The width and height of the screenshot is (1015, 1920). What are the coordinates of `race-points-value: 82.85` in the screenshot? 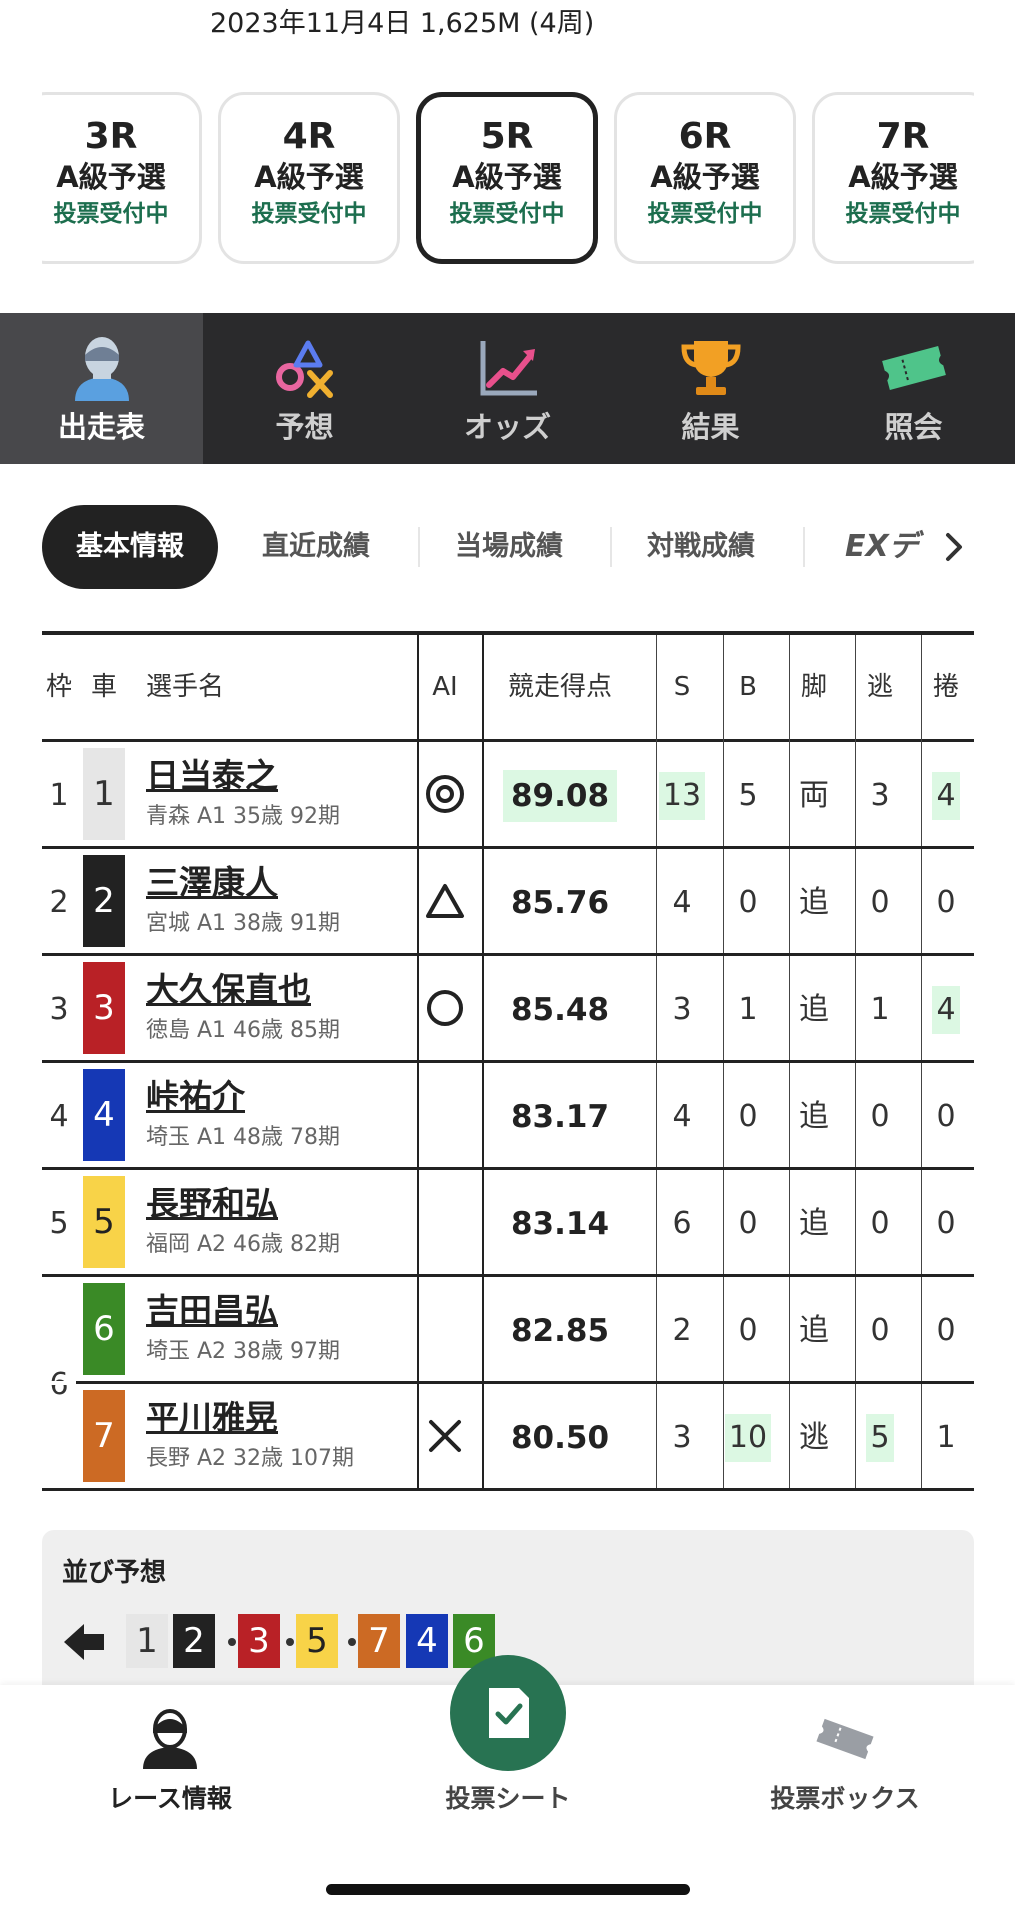 It's located at (560, 1330).